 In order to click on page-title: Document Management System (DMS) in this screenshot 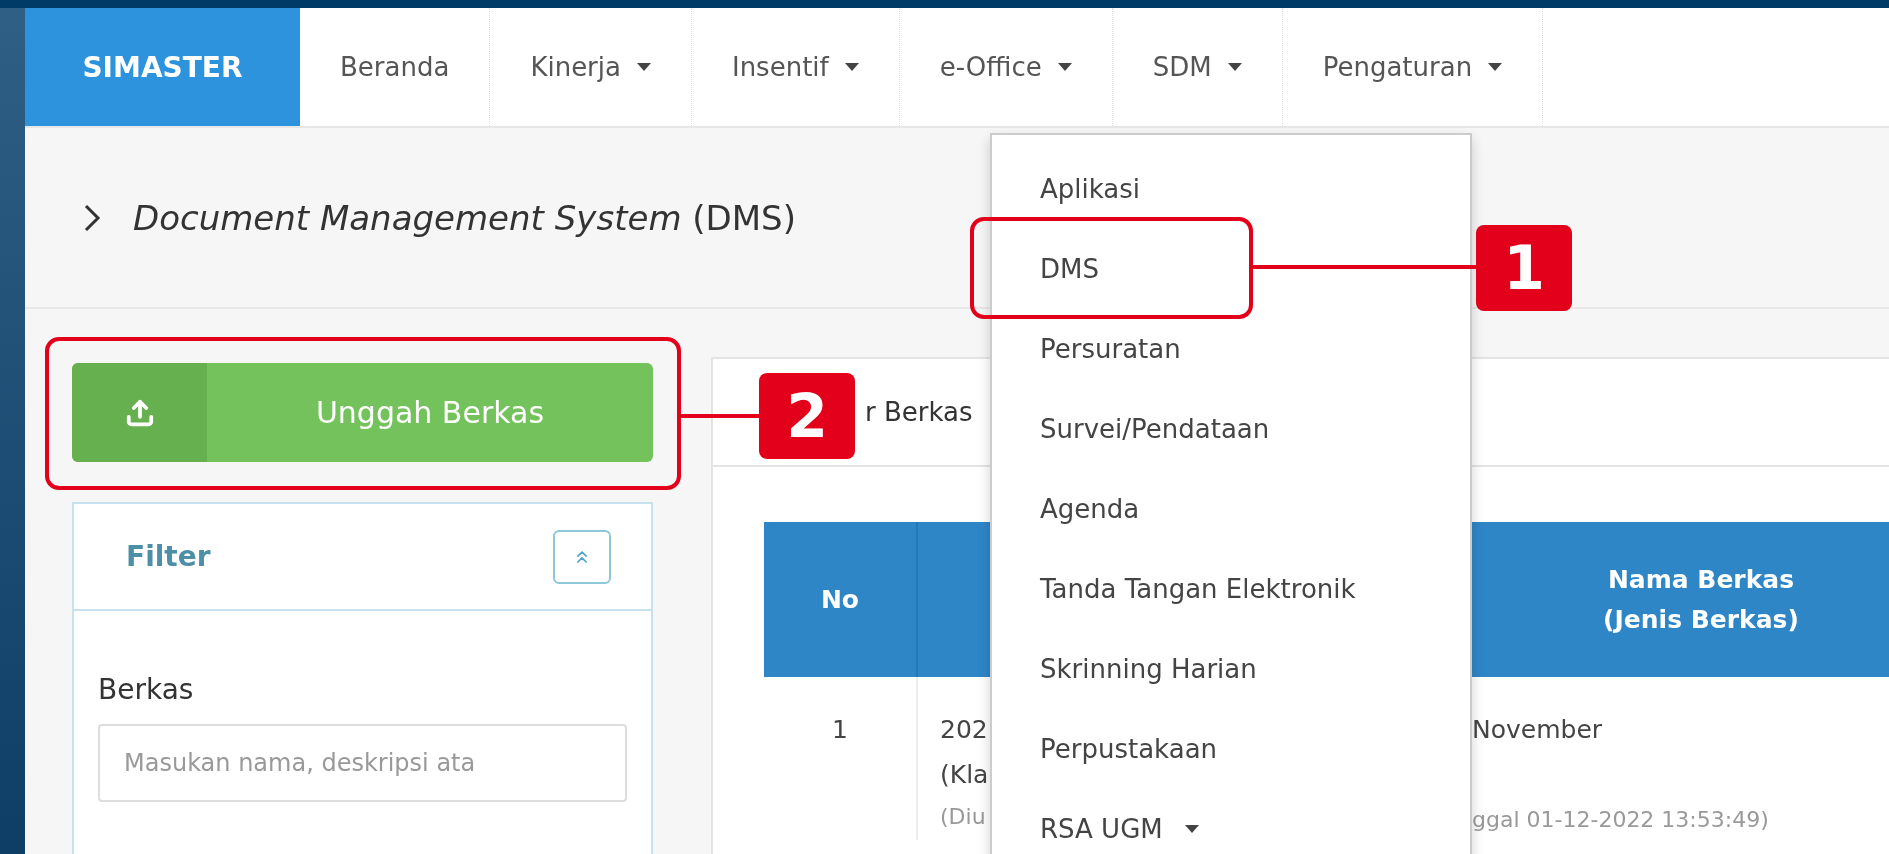, I will do `click(464, 217)`.